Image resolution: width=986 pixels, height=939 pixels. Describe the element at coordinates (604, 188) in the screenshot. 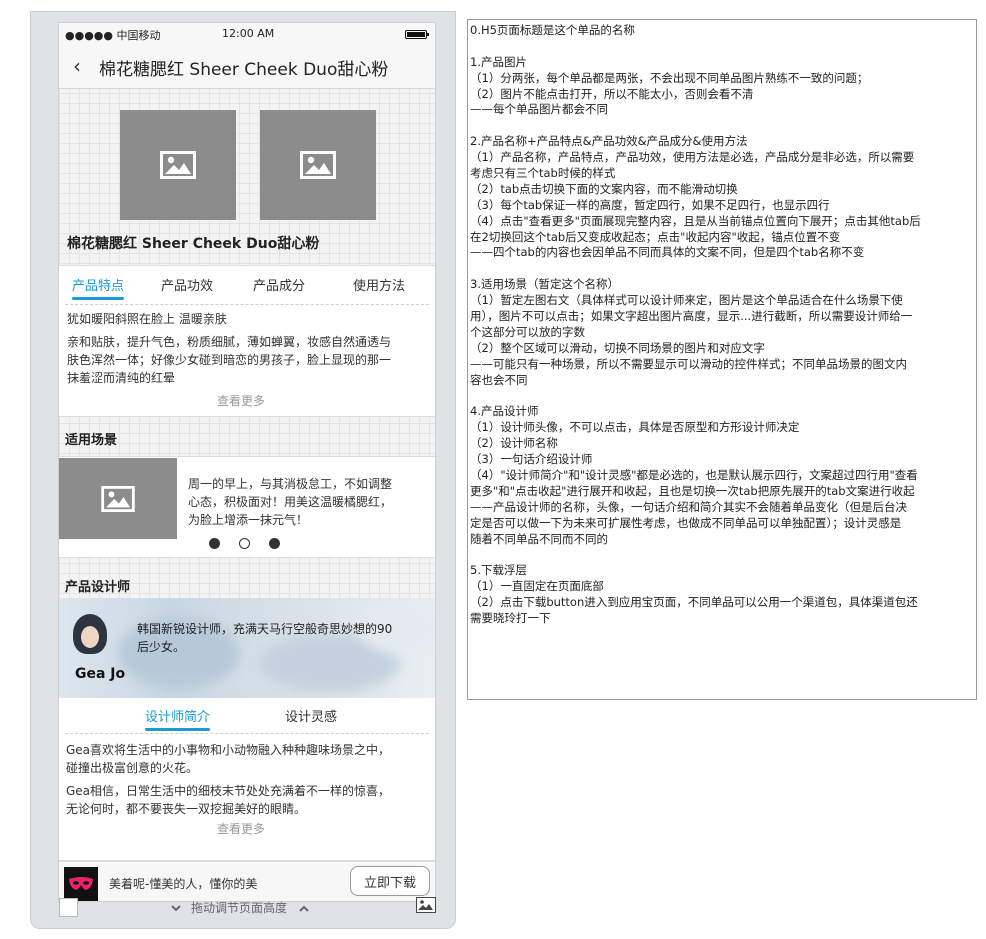

I see `note-line: （2）tab点击切换下面的文案内容，而不能滑动切换` at that location.